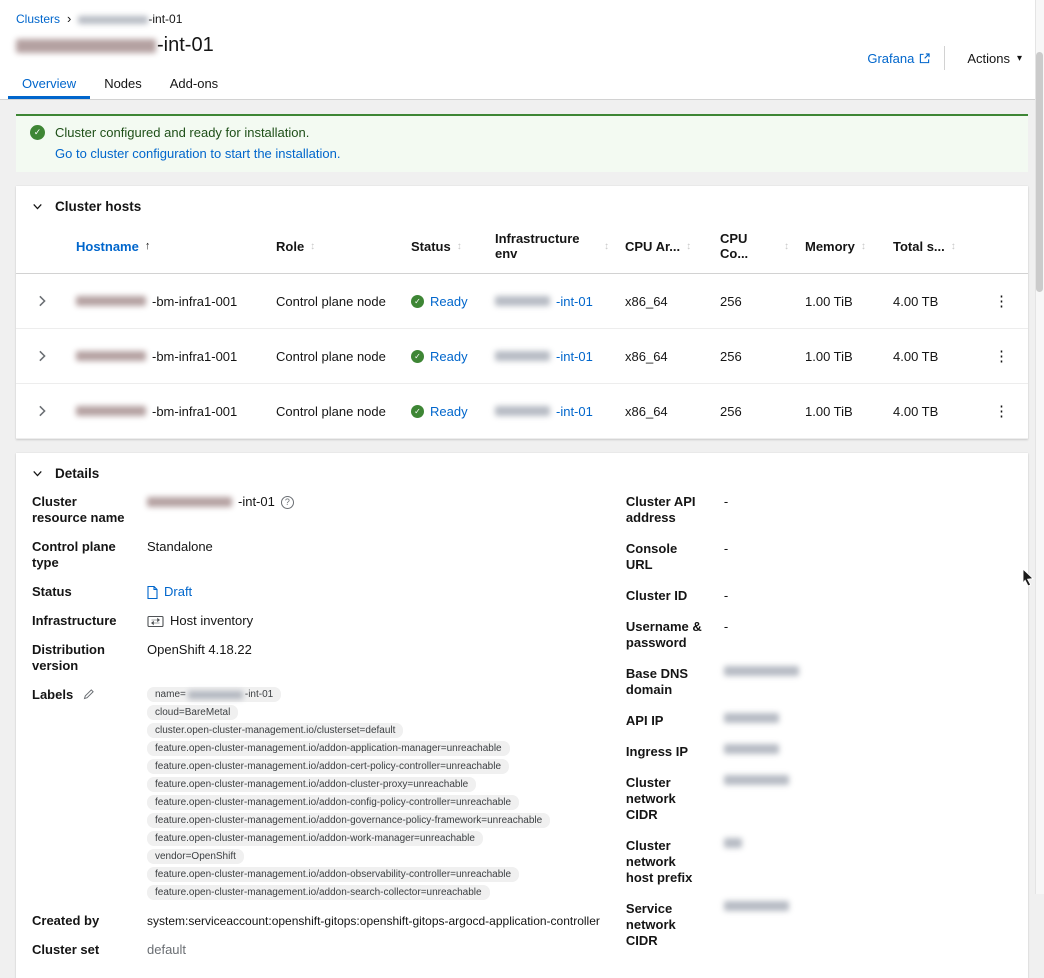 The width and height of the screenshot is (1044, 978). Describe the element at coordinates (42, 249) in the screenshot. I see `expand-column-header` at that location.